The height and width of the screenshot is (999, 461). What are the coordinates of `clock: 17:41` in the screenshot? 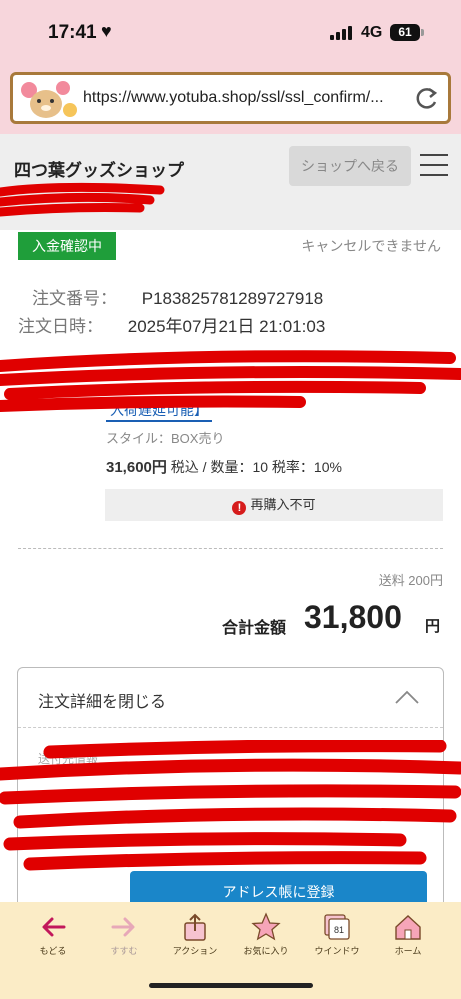 It's located at (72, 32).